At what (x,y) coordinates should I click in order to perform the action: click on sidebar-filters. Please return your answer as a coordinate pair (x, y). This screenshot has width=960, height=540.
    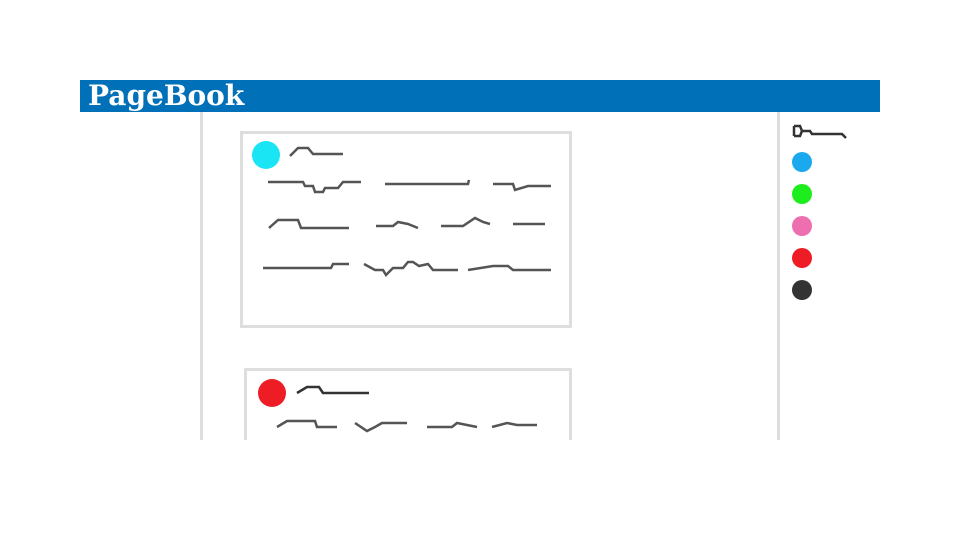
    Looking at the image, I should click on (830, 276).